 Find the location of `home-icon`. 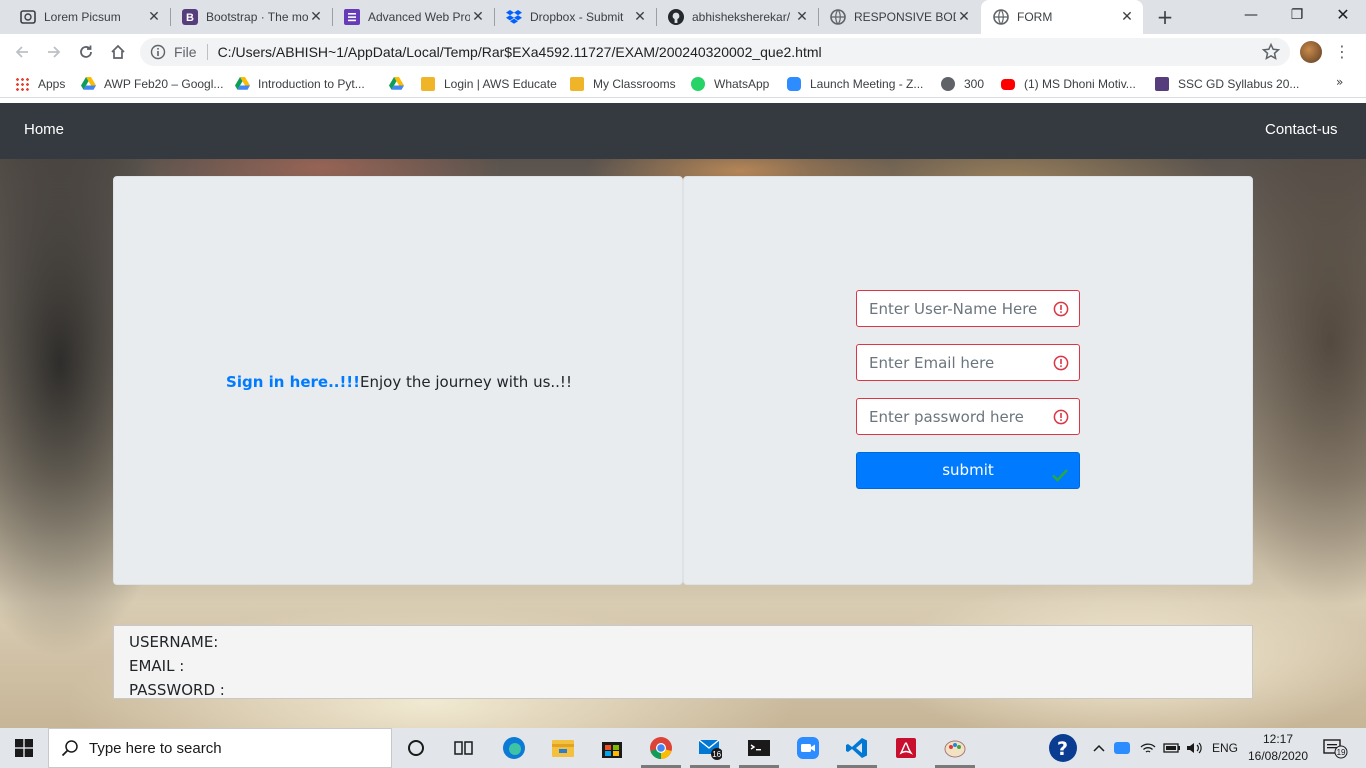

home-icon is located at coordinates (118, 51).